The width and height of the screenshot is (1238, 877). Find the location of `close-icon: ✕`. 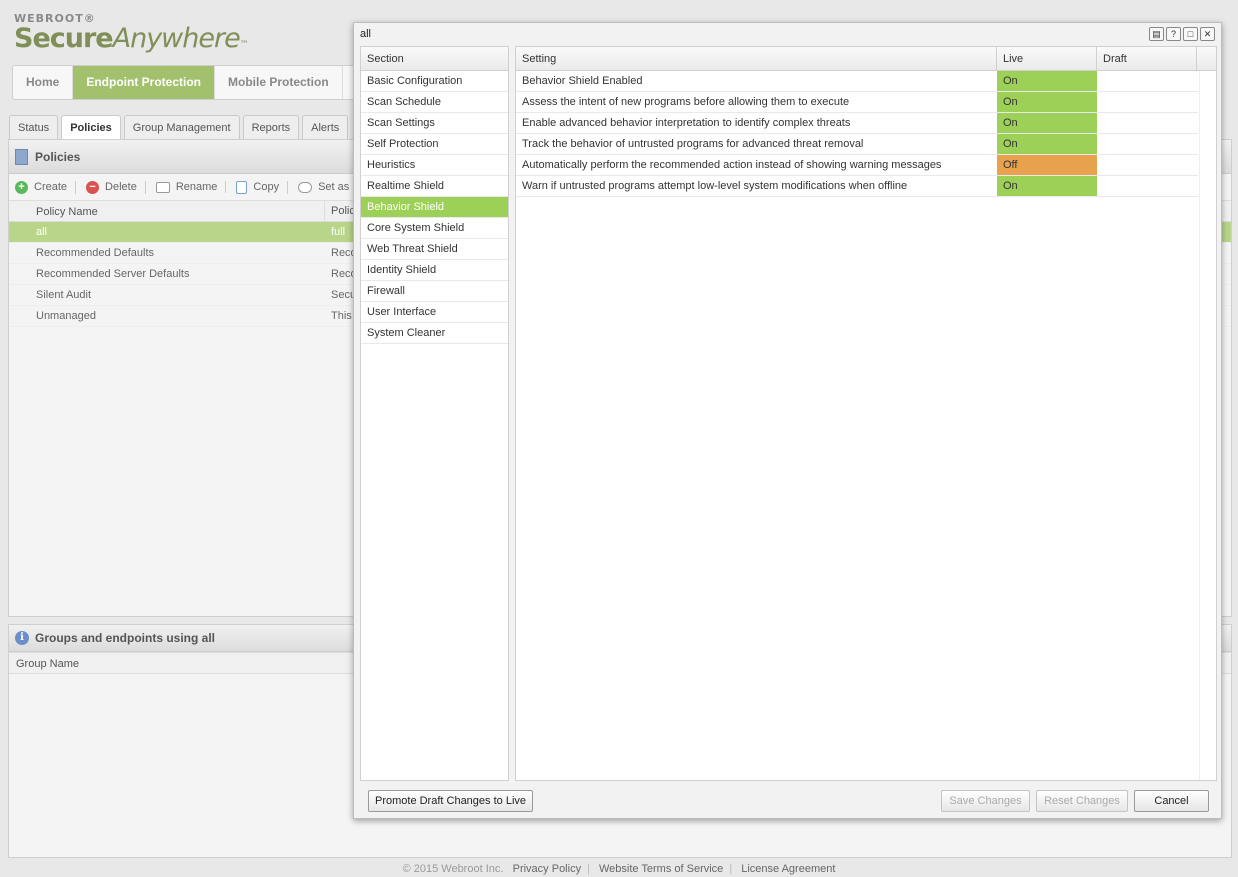

close-icon: ✕ is located at coordinates (1207, 34).